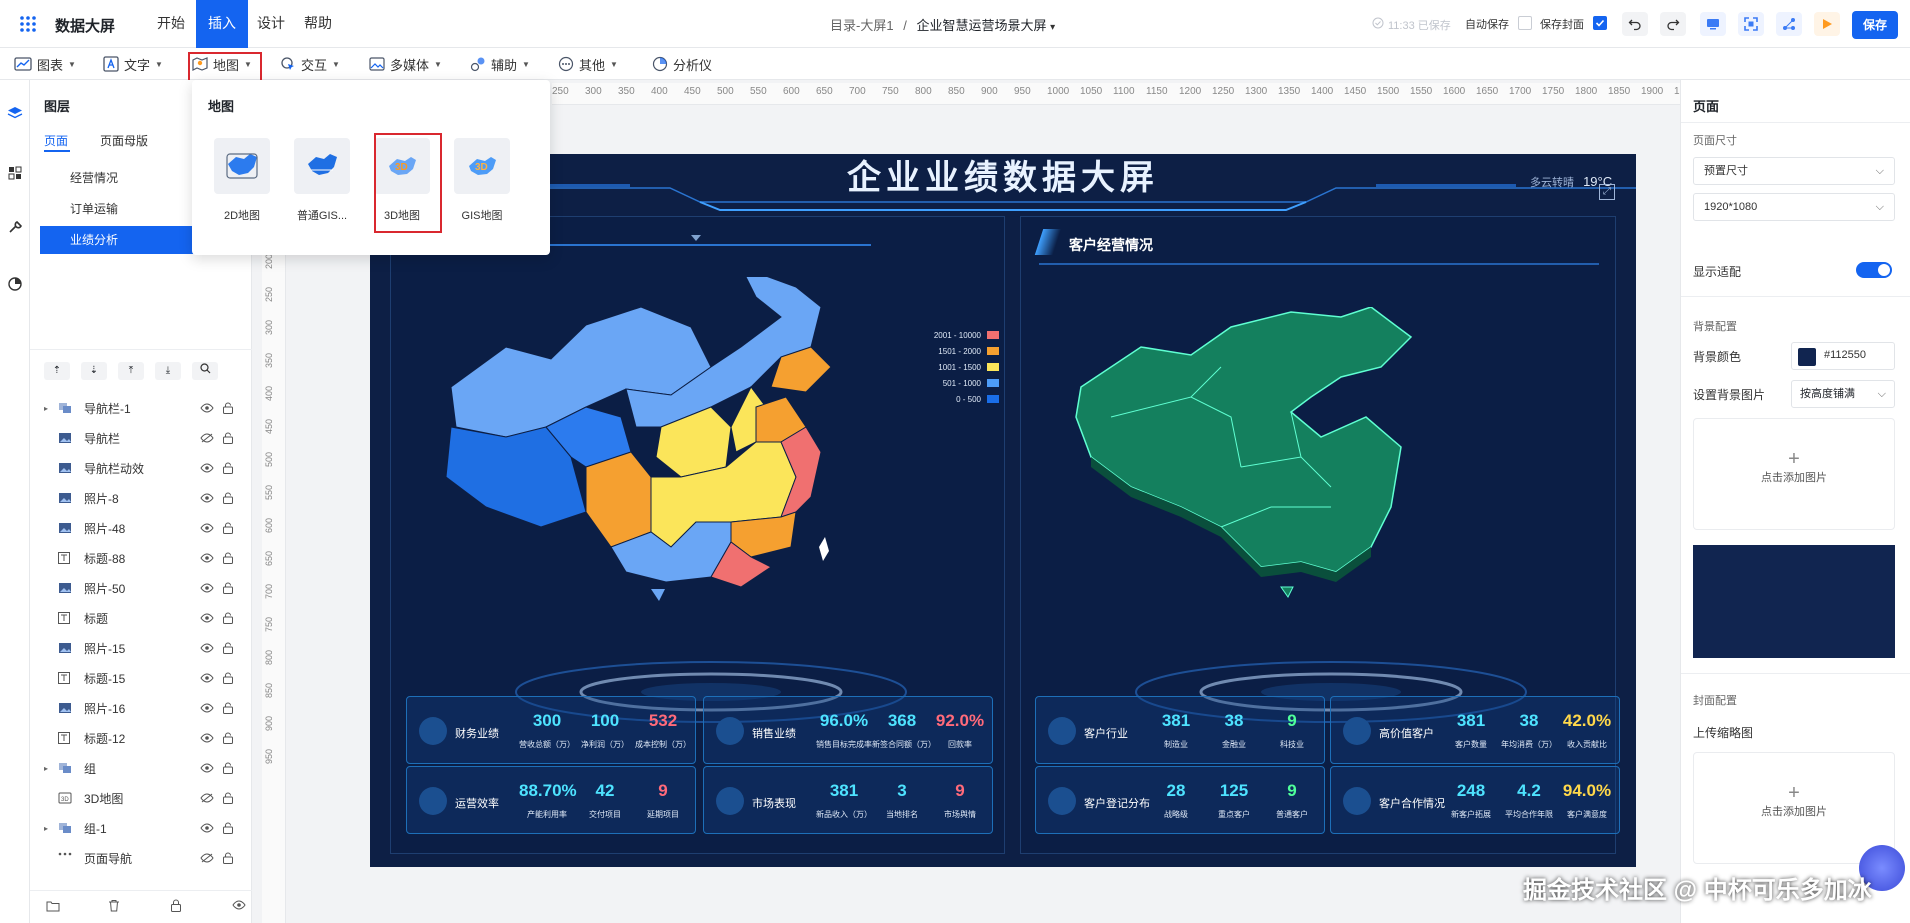 This screenshot has height=923, width=1910. I want to click on undo-icon, so click(1635, 24).